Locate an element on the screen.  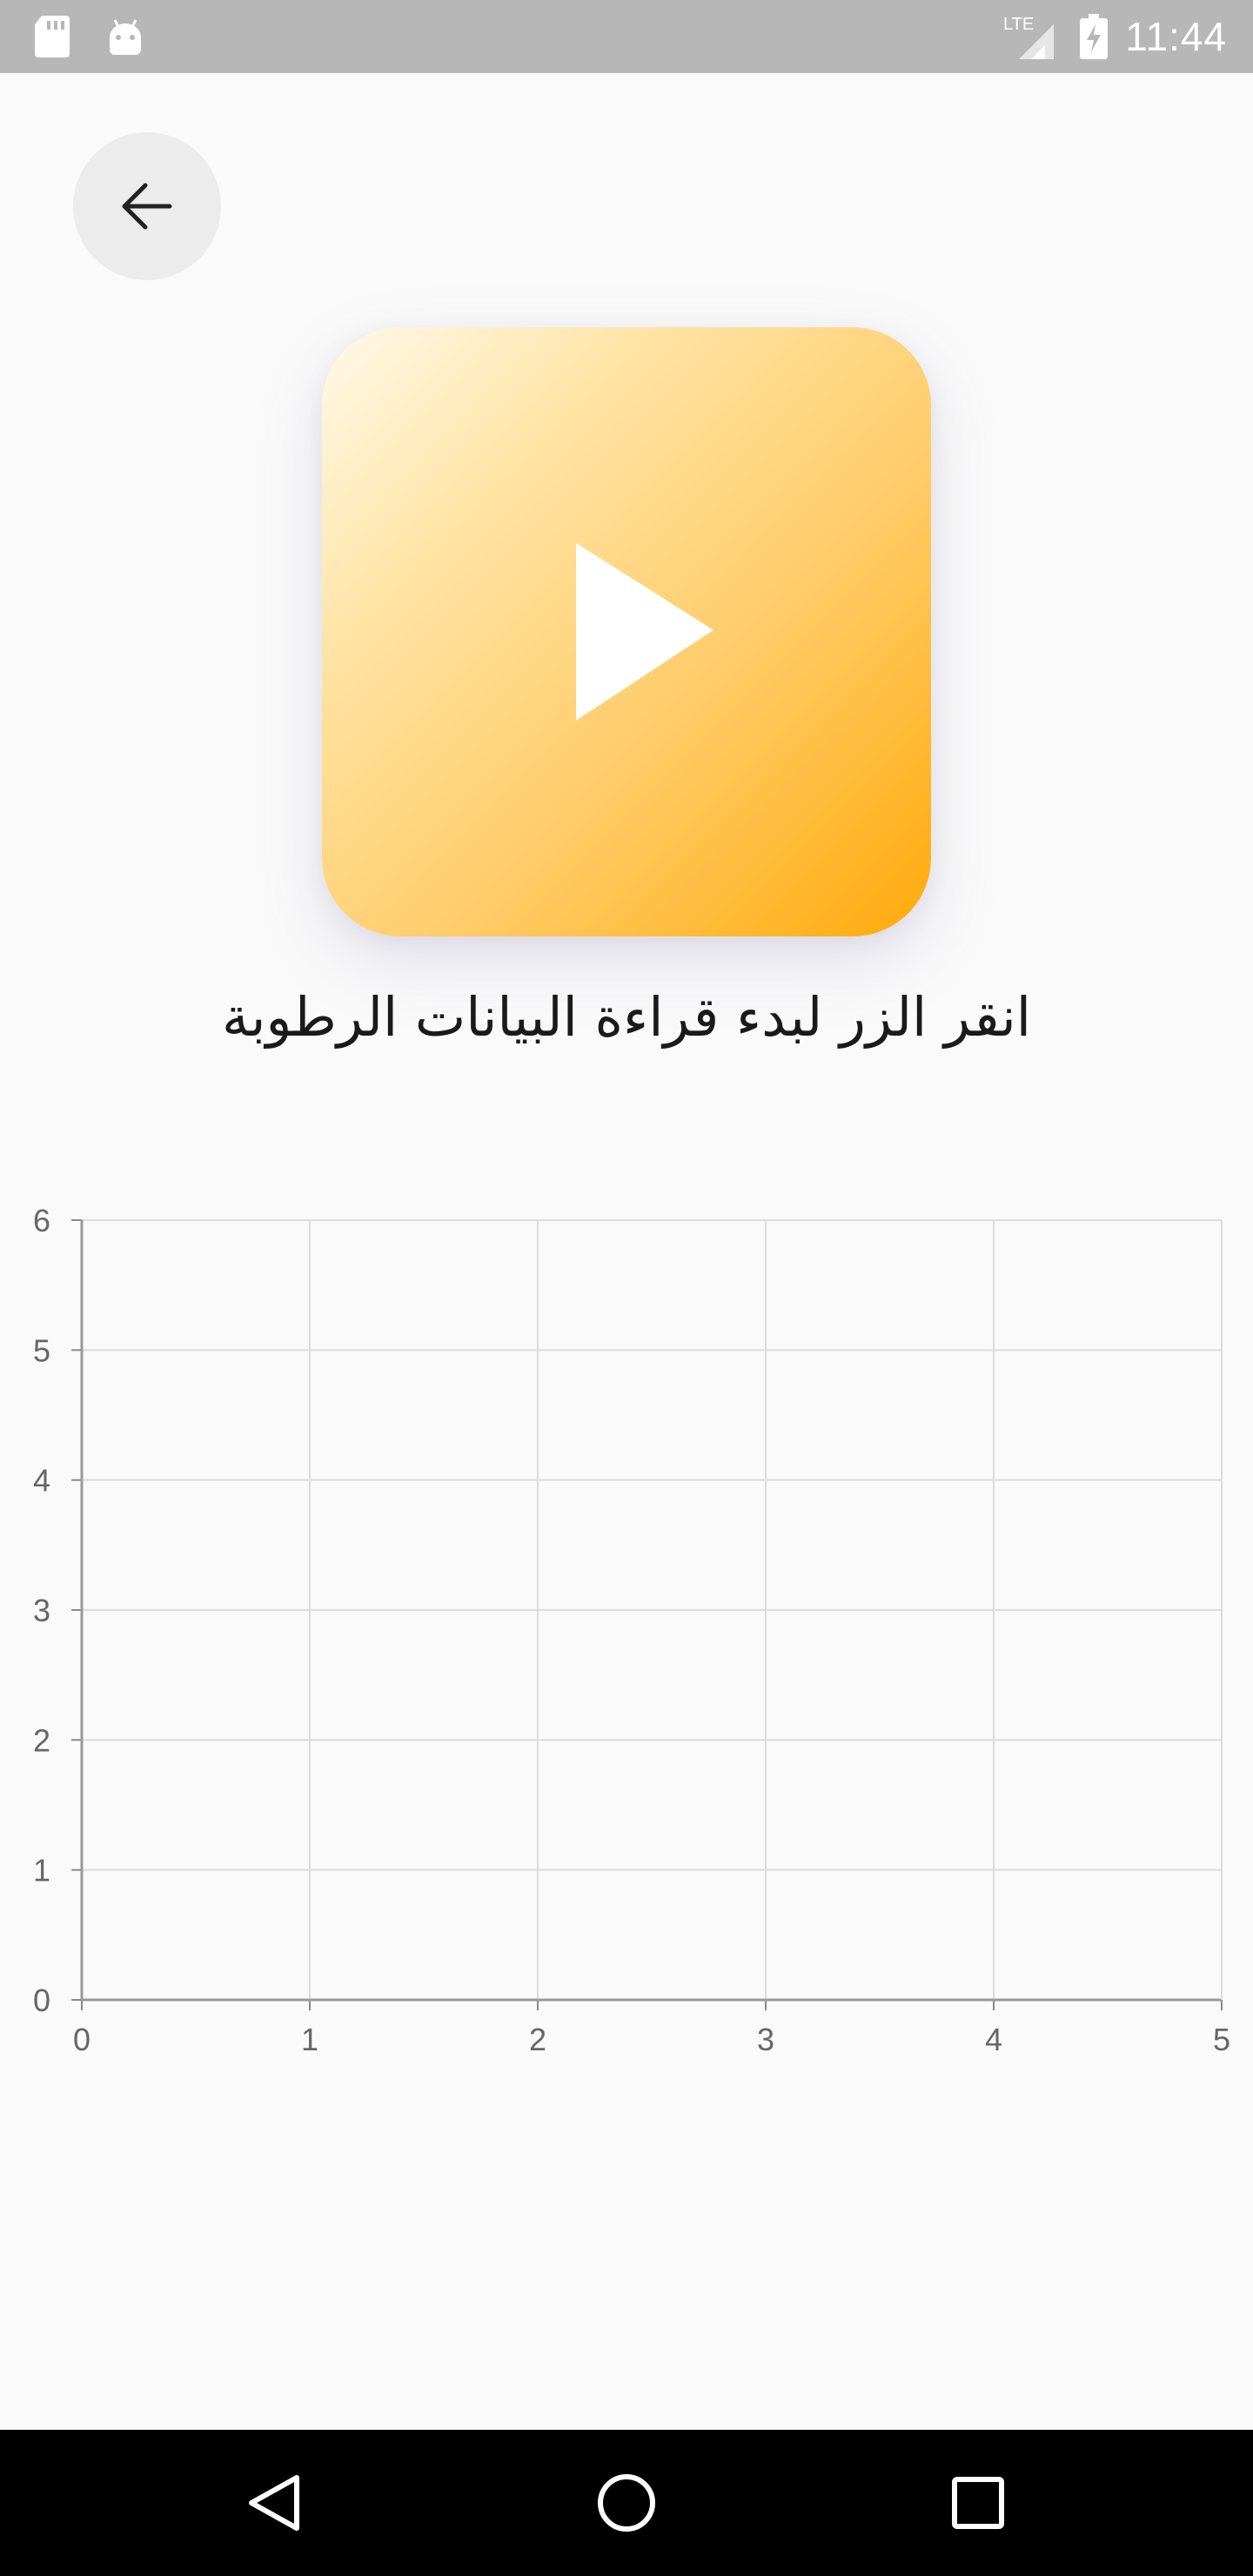
svg-text: LTE is located at coordinates (1018, 24).